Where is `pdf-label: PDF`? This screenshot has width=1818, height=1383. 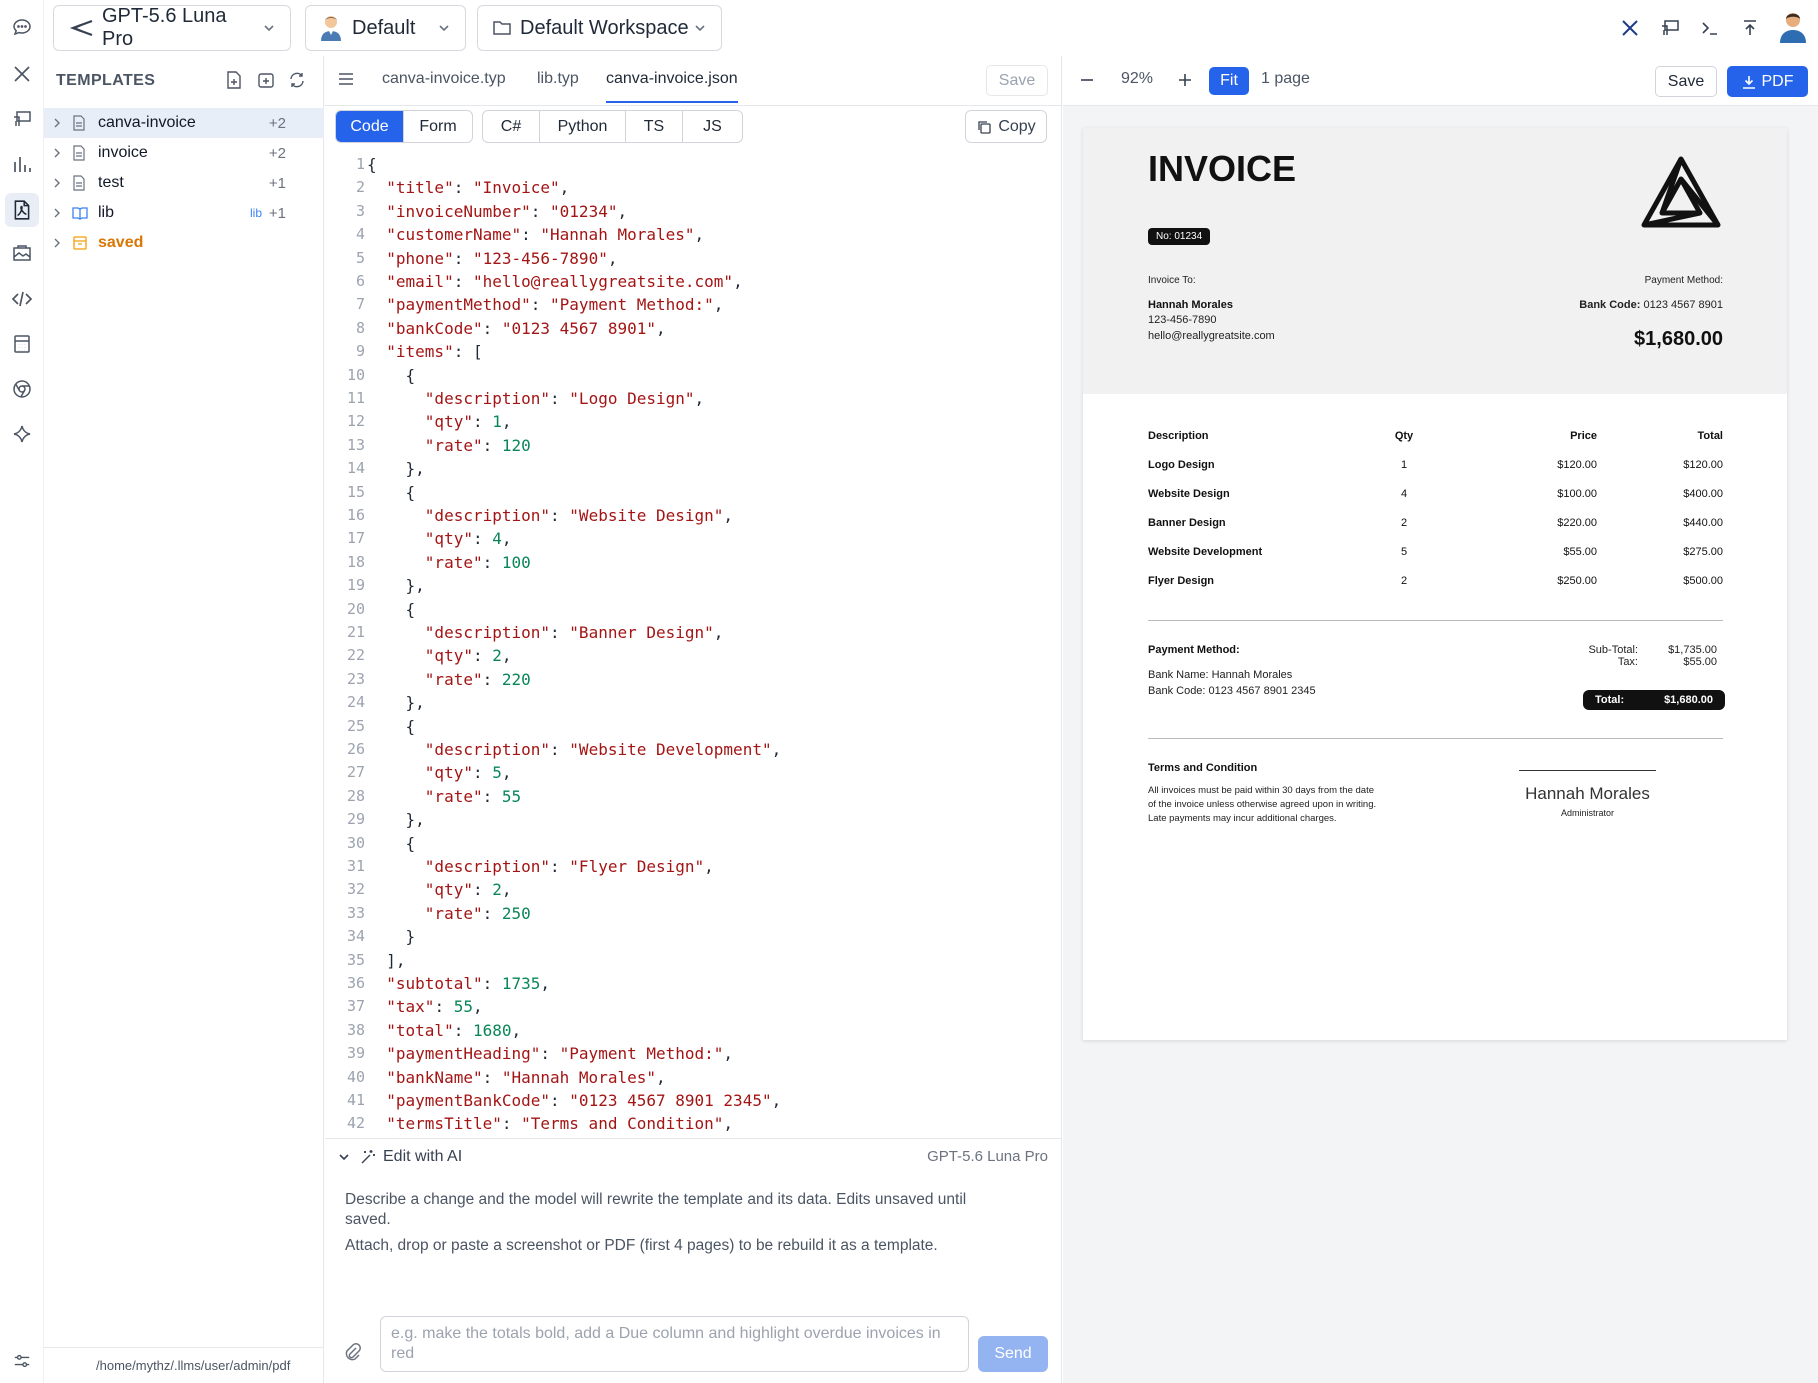
pdf-label: PDF is located at coordinates (1777, 81).